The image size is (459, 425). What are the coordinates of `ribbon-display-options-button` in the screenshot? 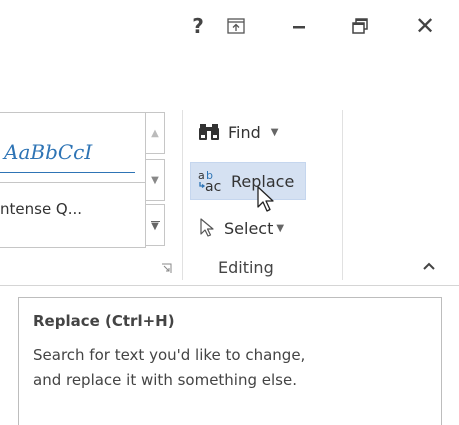 It's located at (236, 26).